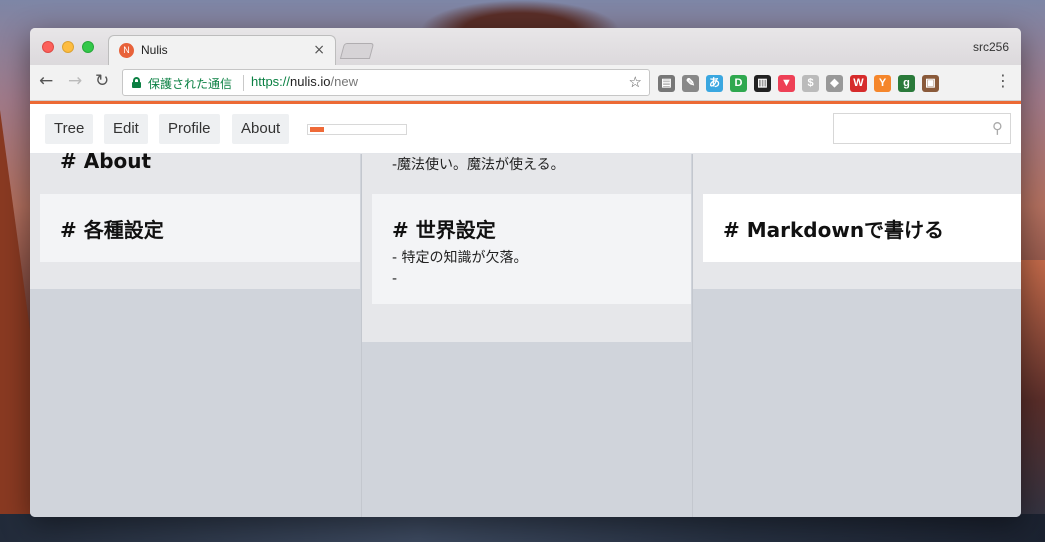  I want to click on reload-icon: ↻, so click(102, 81).